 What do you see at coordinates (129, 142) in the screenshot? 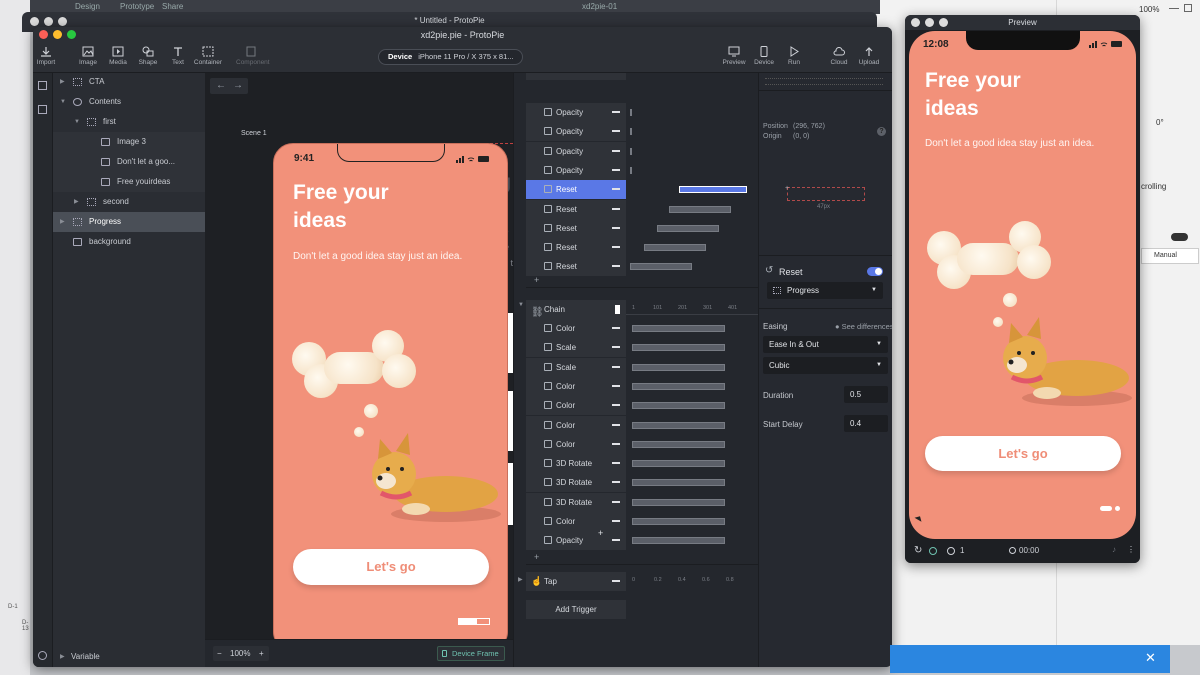
I see `layer-image-3: Image 3` at bounding box center [129, 142].